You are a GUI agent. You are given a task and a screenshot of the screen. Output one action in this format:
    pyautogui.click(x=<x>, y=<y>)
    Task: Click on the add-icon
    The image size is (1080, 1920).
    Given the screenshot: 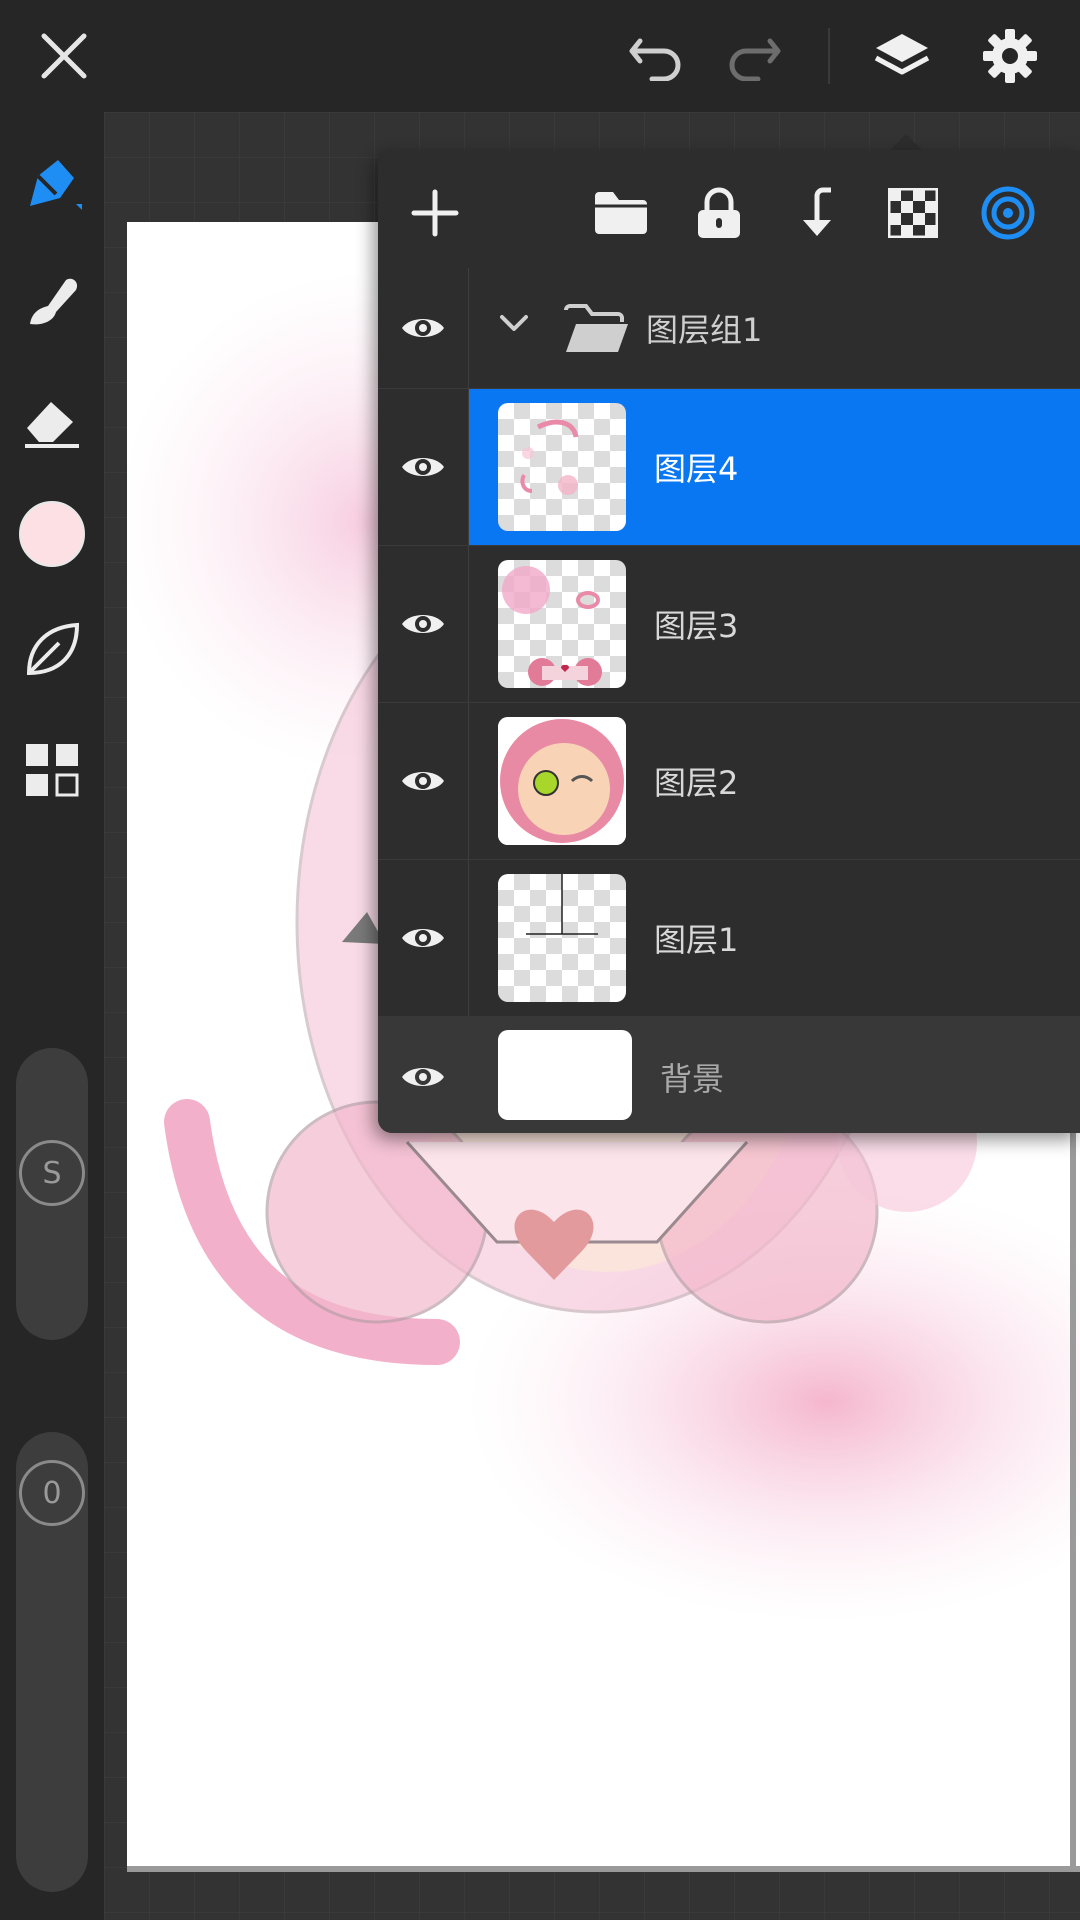 What is the action you would take?
    pyautogui.click(x=435, y=213)
    